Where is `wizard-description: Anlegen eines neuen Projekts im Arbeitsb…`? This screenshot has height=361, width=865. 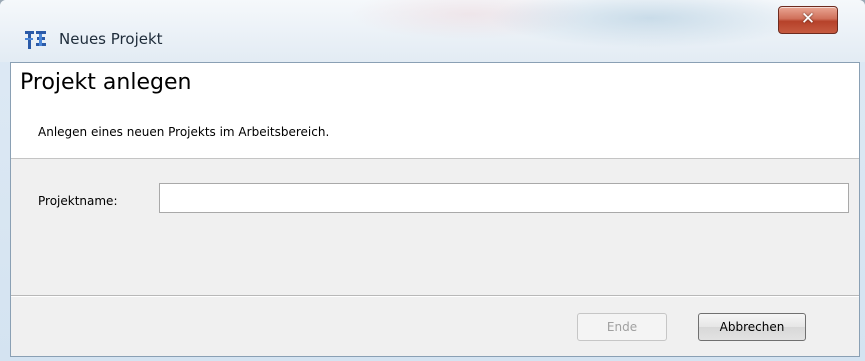 wizard-description: Anlegen eines neuen Projekts im Arbeitsb… is located at coordinates (184, 132).